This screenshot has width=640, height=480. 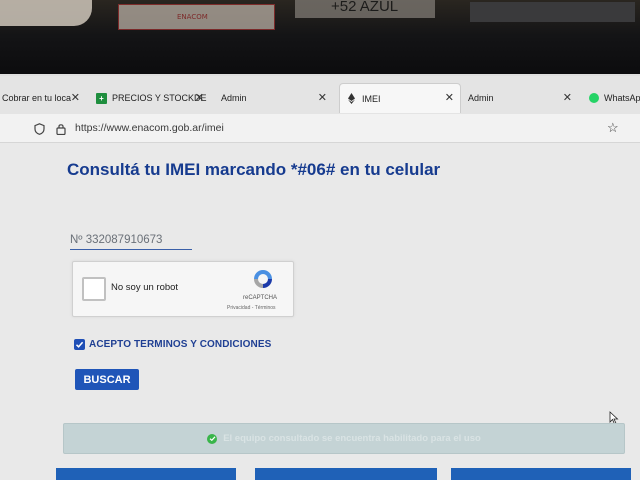 I want to click on paper-sheet, so click(x=46, y=13).